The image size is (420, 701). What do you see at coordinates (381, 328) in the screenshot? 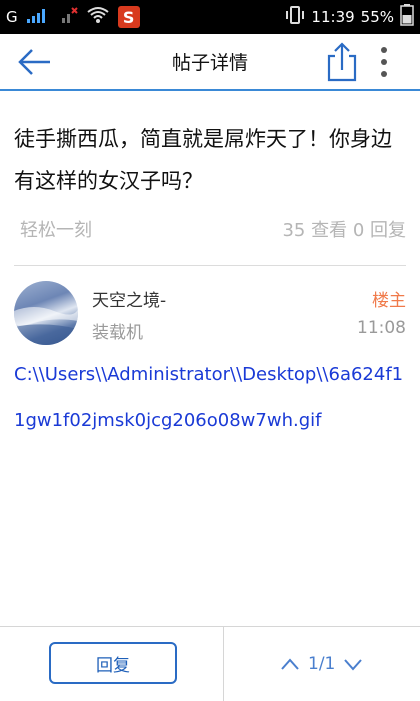
I see `post-time: 11:08` at bounding box center [381, 328].